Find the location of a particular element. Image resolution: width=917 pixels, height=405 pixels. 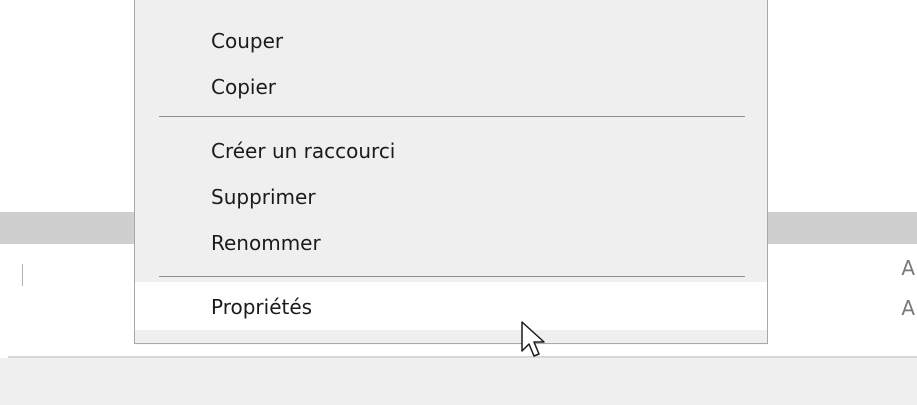

background-bottom-strip is located at coordinates (458, 381).